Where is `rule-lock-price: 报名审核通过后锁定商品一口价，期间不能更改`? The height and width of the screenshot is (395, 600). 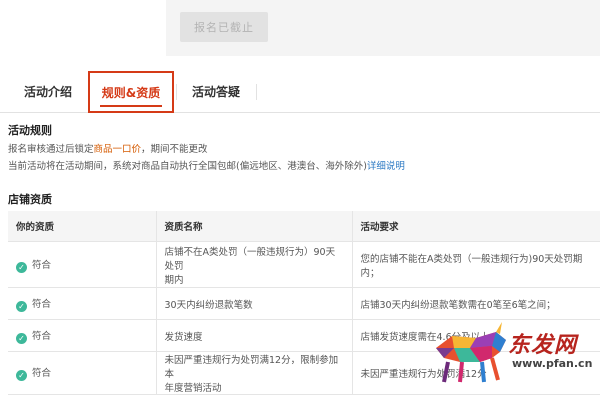 rule-lock-price: 报名审核通过后锁定商品一口价，期间不能更改 is located at coordinates (108, 148).